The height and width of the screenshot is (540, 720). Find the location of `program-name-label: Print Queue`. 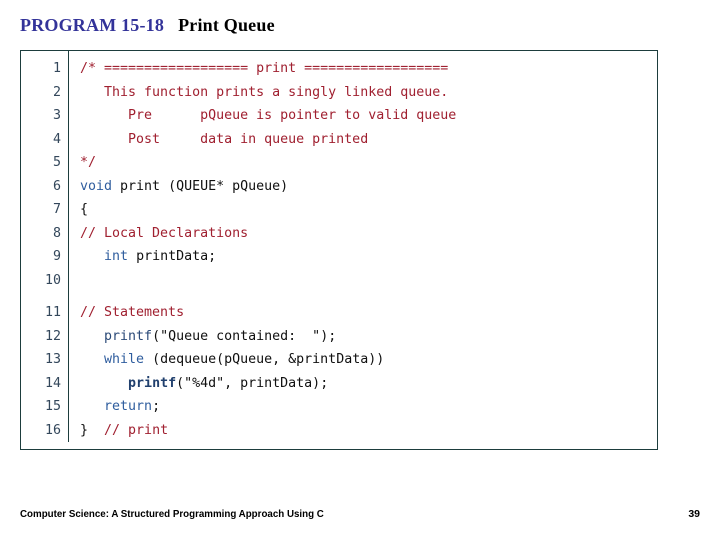

program-name-label: Print Queue is located at coordinates (226, 25).